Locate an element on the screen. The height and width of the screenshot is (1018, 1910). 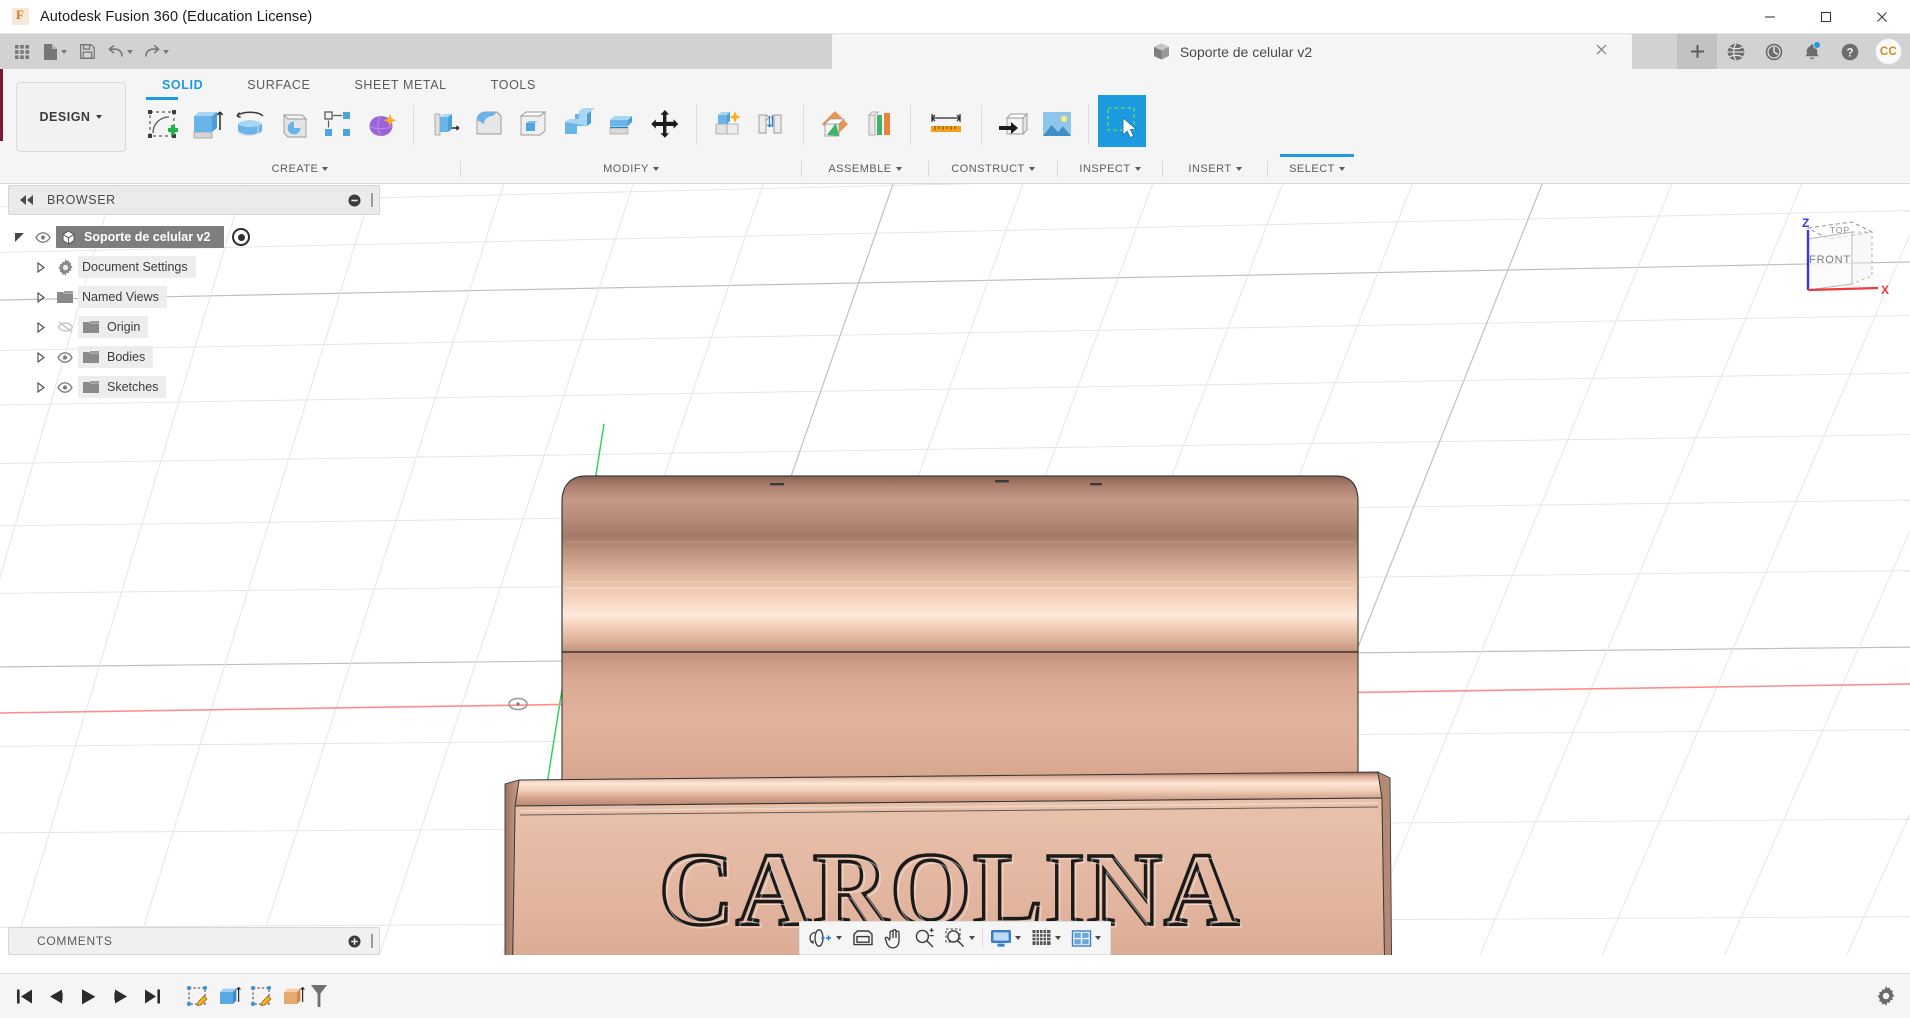
timeline-go-start-button is located at coordinates (24, 996).